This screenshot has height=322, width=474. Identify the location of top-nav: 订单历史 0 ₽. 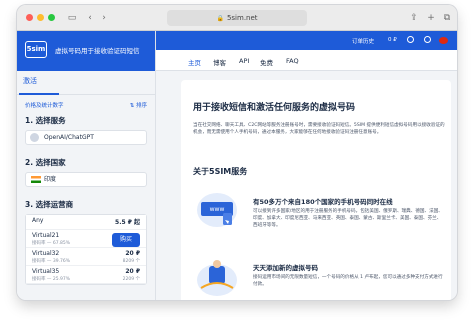
(306, 40).